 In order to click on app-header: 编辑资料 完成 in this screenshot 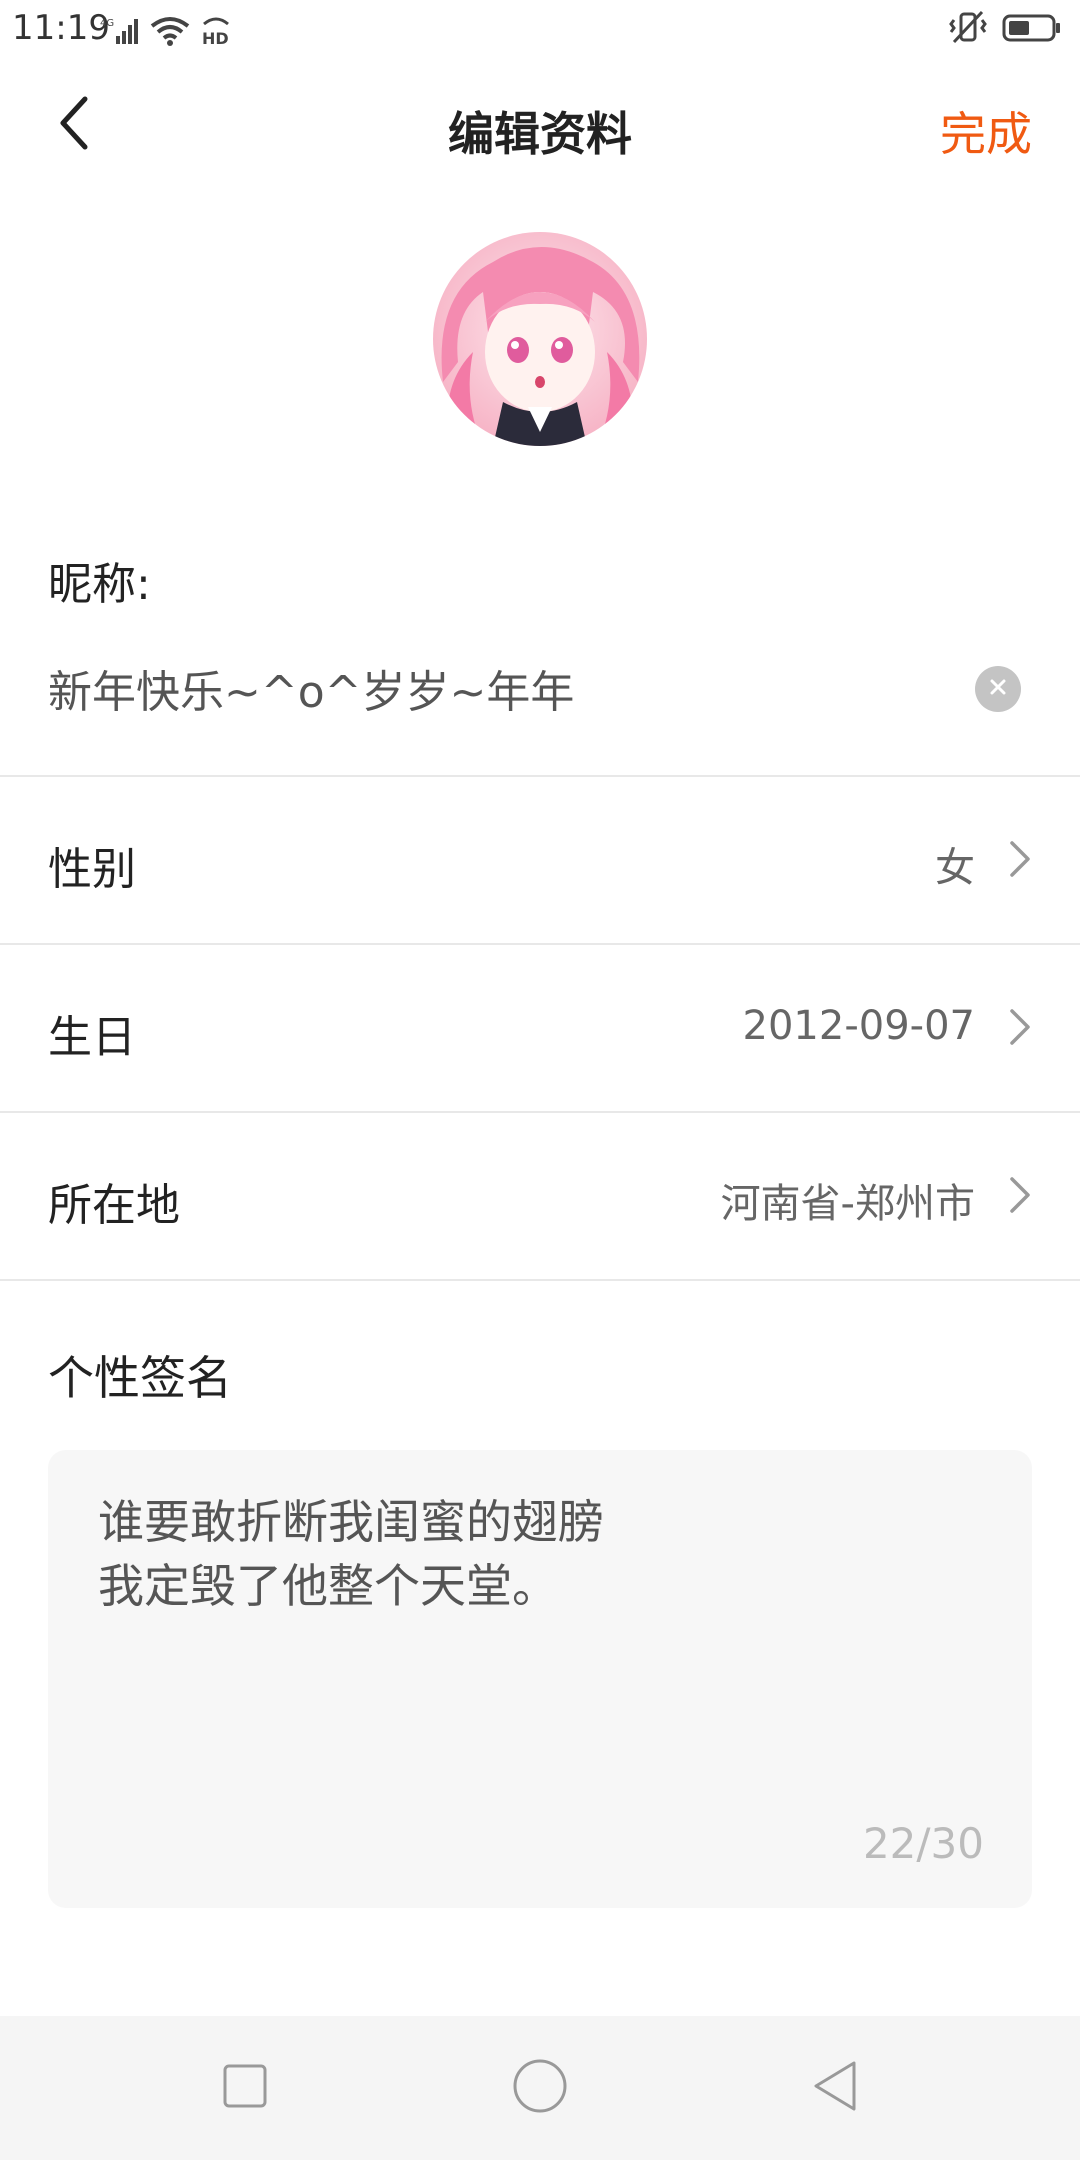, I will do `click(540, 125)`.